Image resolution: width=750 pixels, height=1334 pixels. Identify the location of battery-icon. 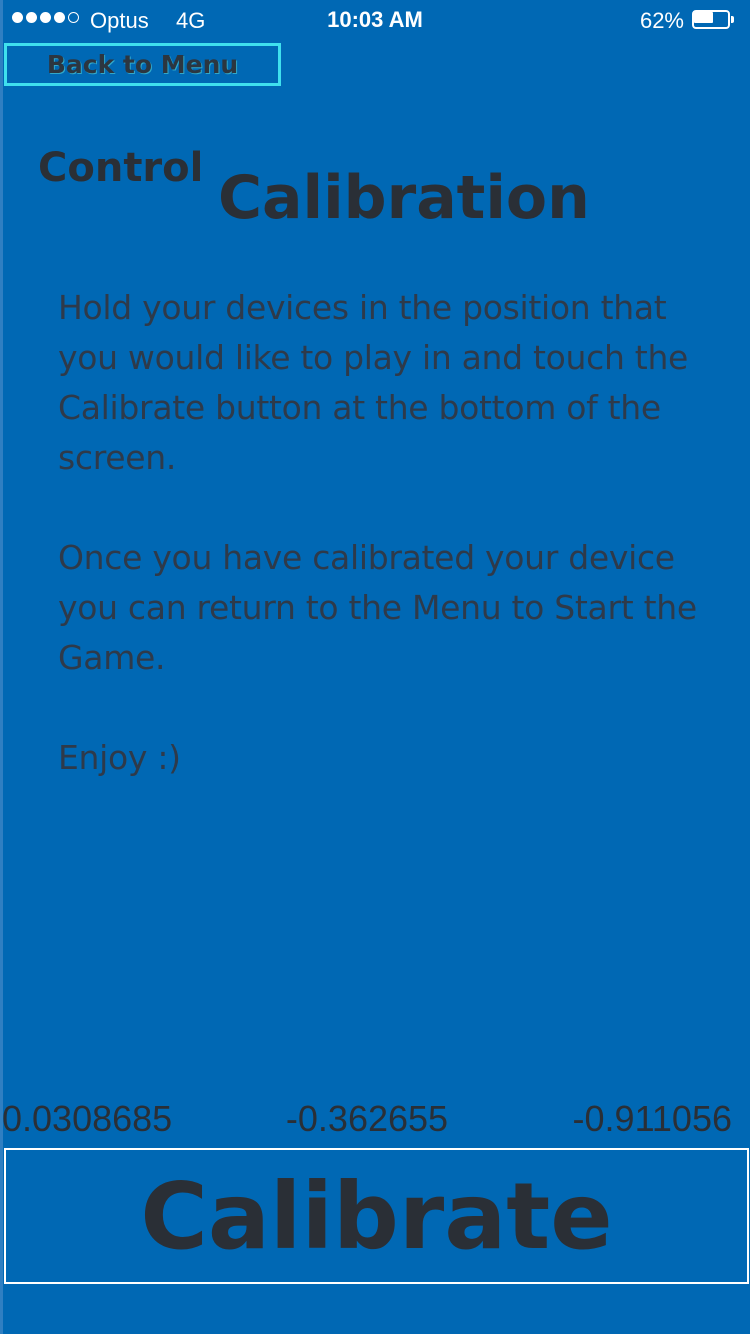
(714, 20).